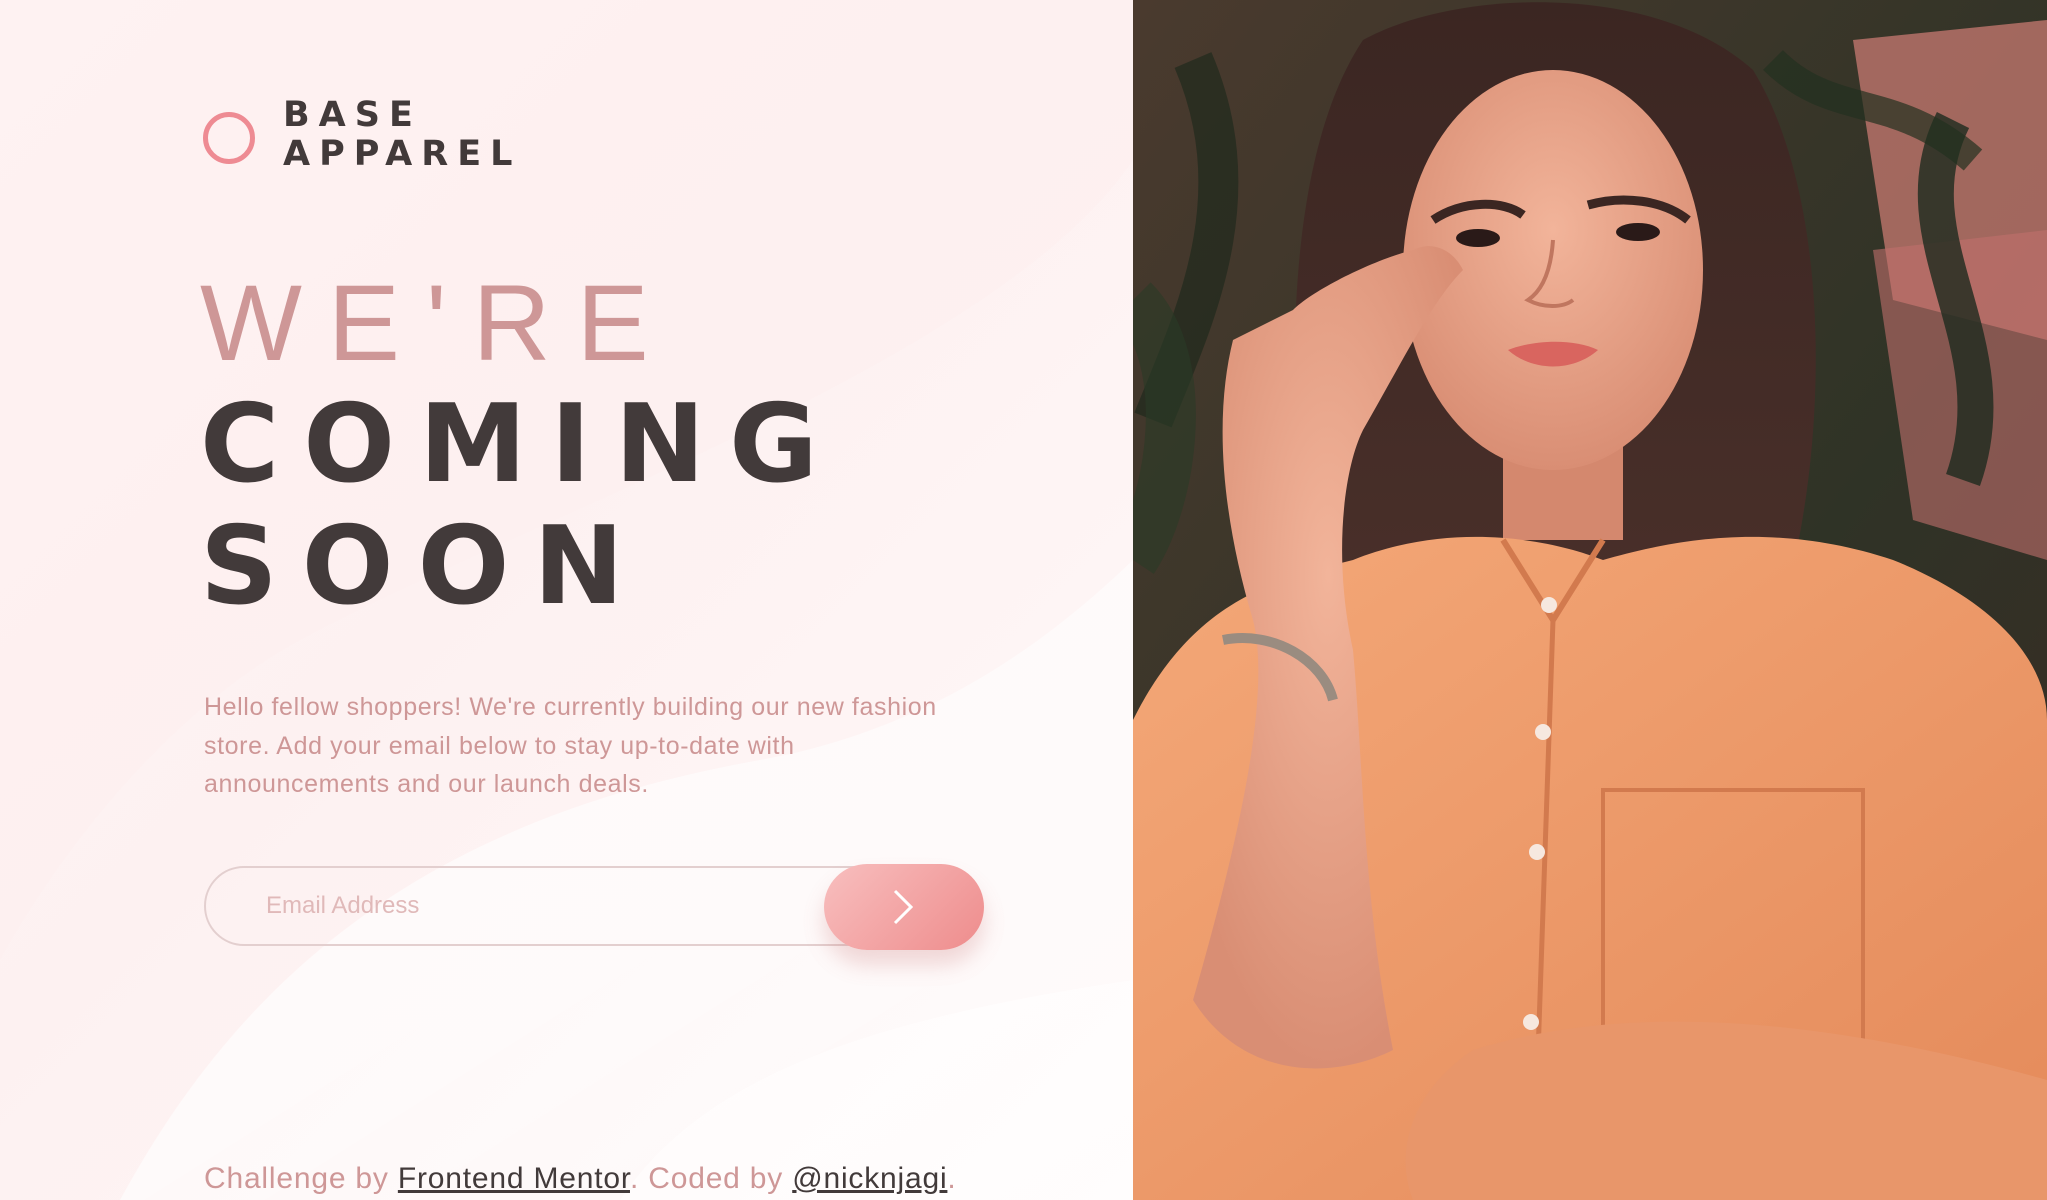  Describe the element at coordinates (352, 115) in the screenshot. I see `brand-line-1: BASE` at that location.